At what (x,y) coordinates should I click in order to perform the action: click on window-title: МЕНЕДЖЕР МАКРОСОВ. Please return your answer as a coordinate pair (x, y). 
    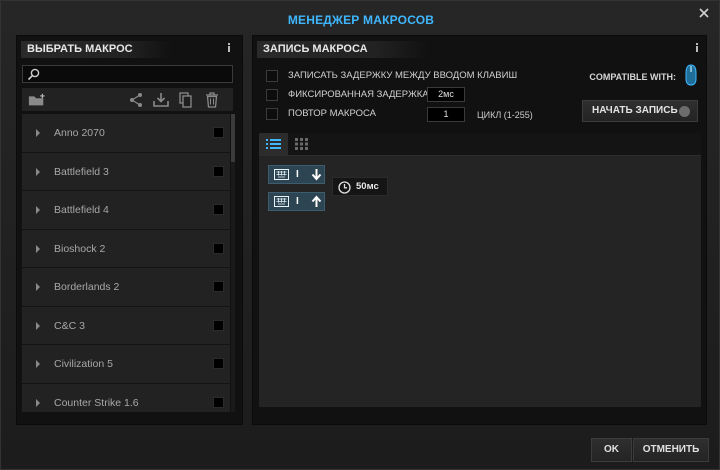
    Looking at the image, I should click on (361, 20).